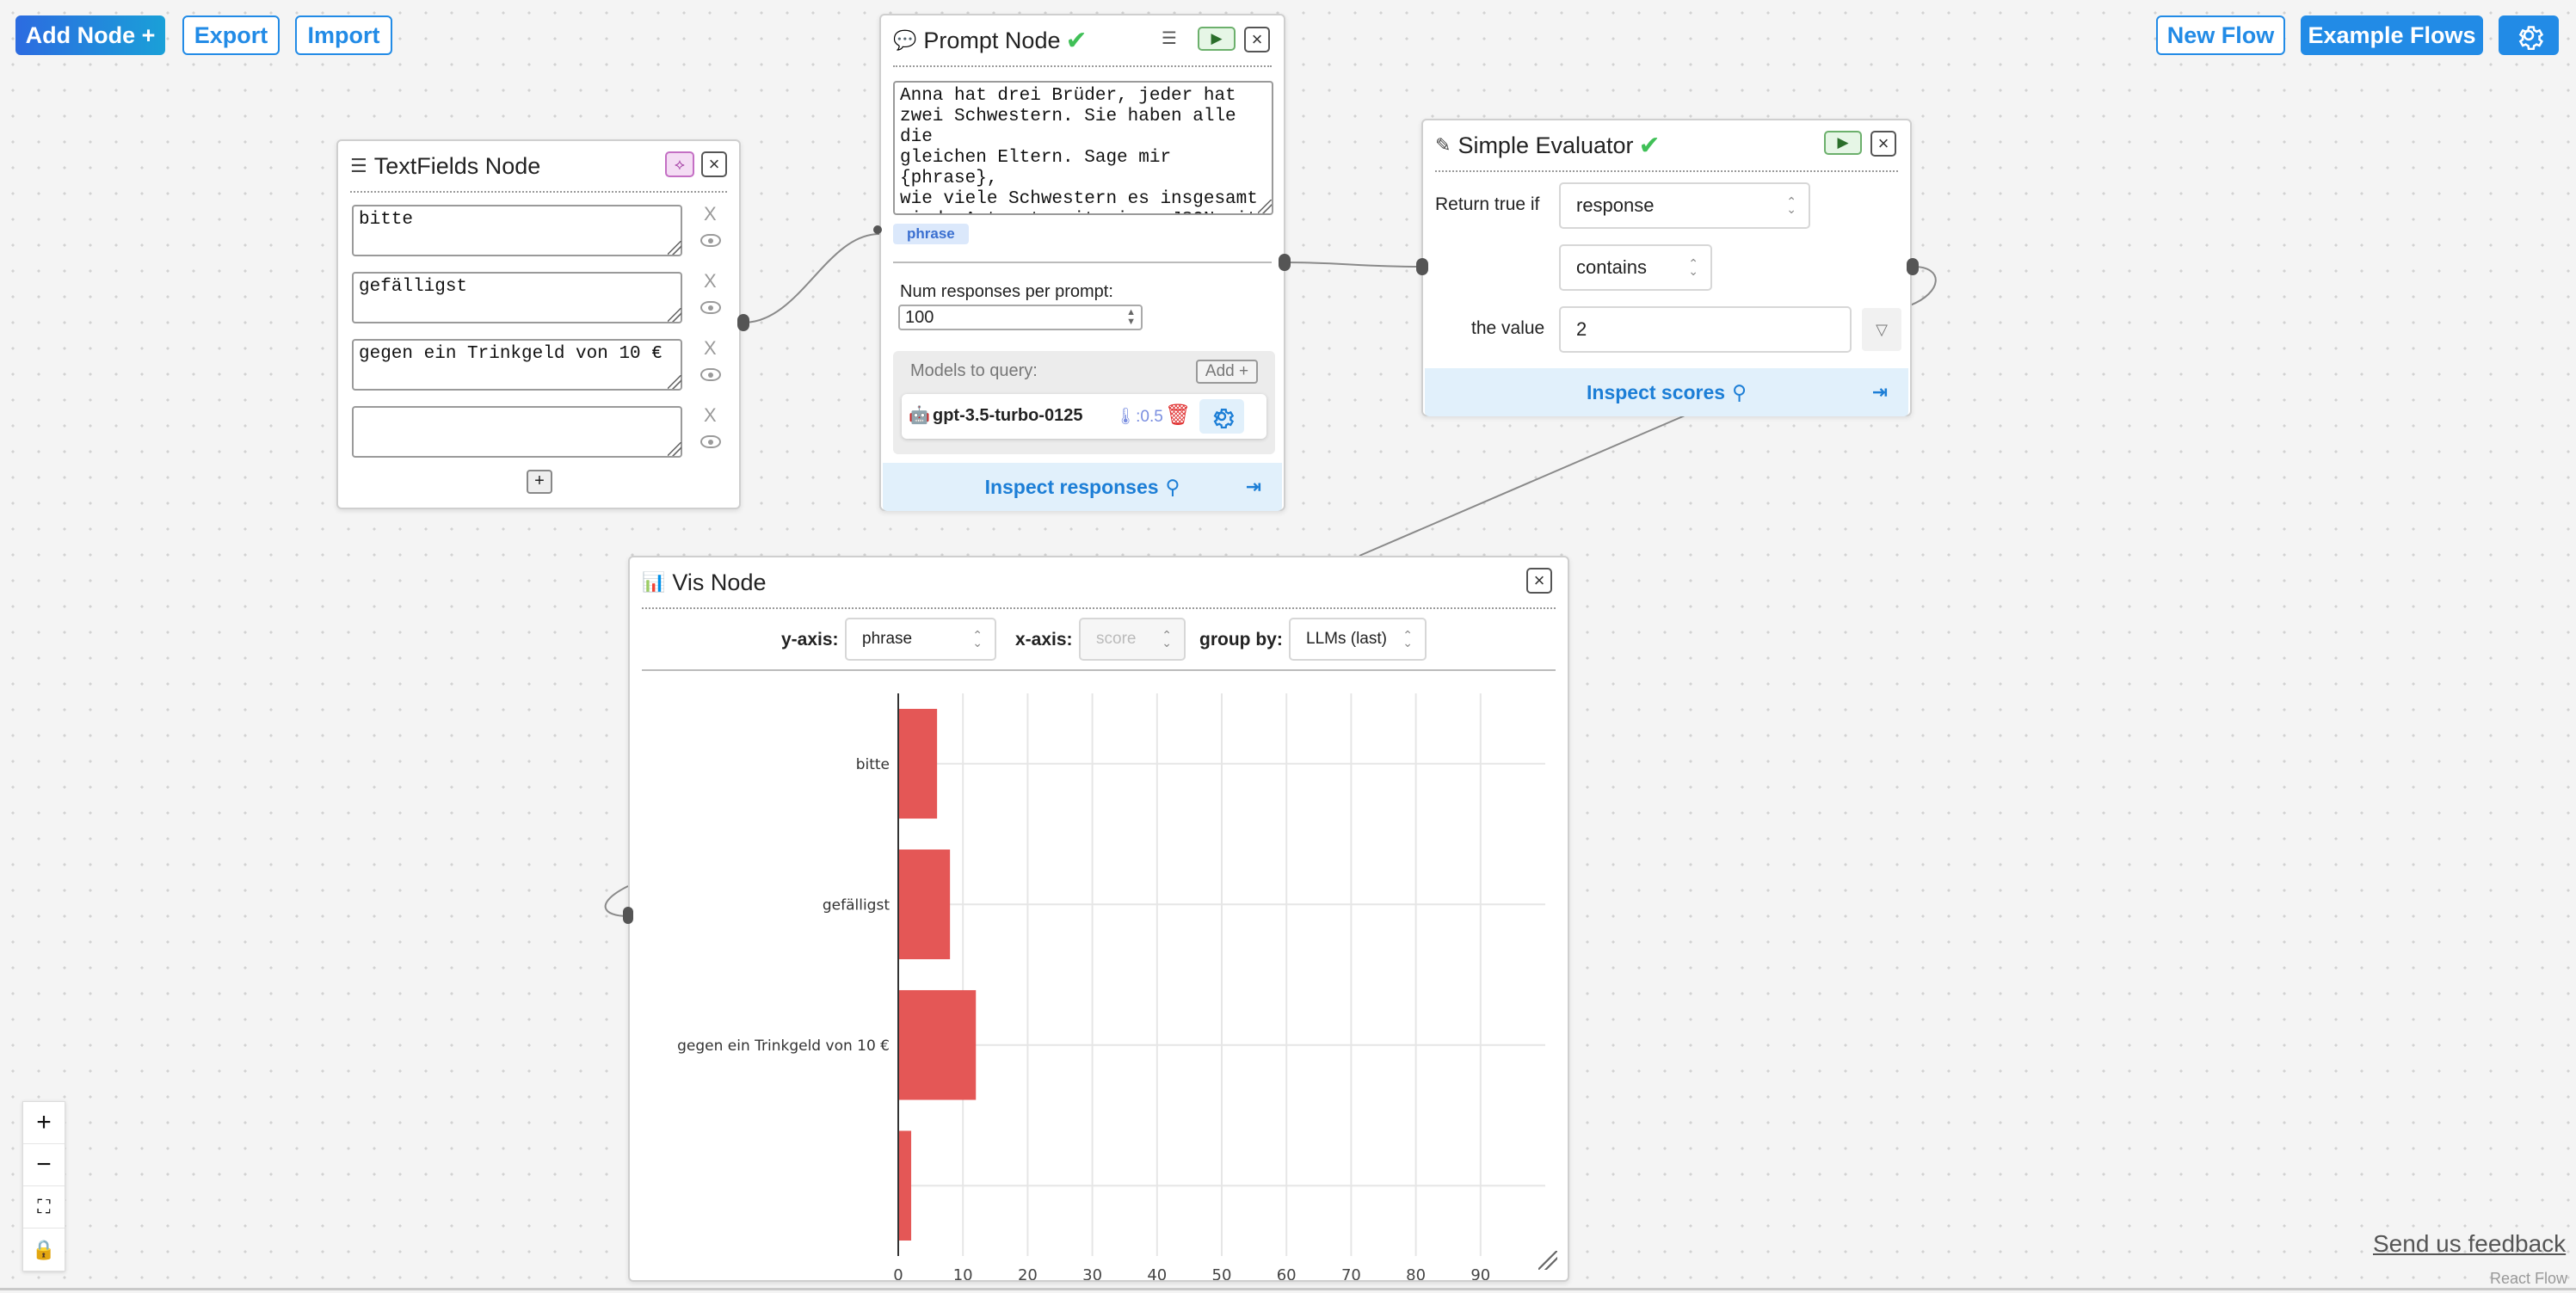 The image size is (2576, 1293). I want to click on evaluator-output-handle, so click(1913, 266).